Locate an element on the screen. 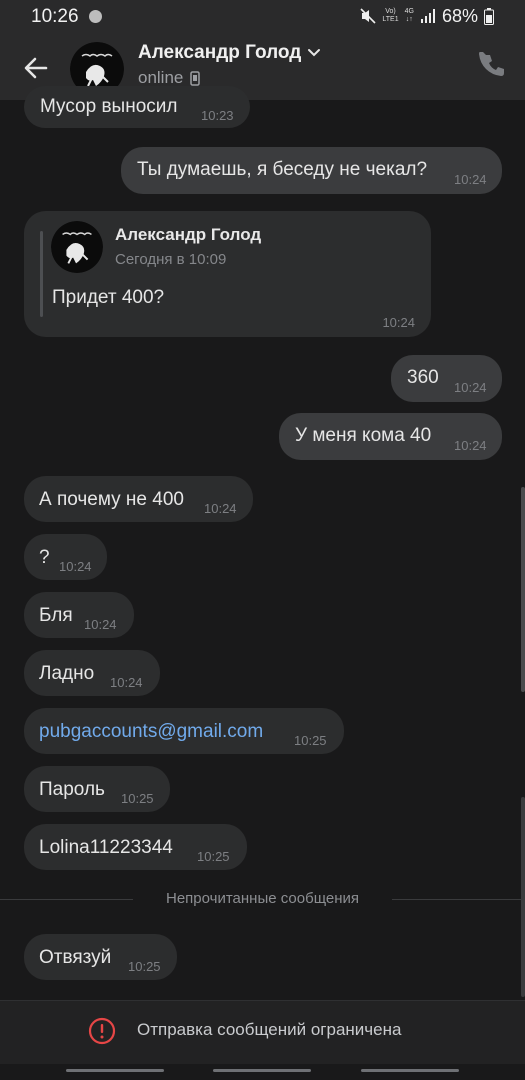  message-bubble: Отвязуй 10:25 is located at coordinates (100, 957).